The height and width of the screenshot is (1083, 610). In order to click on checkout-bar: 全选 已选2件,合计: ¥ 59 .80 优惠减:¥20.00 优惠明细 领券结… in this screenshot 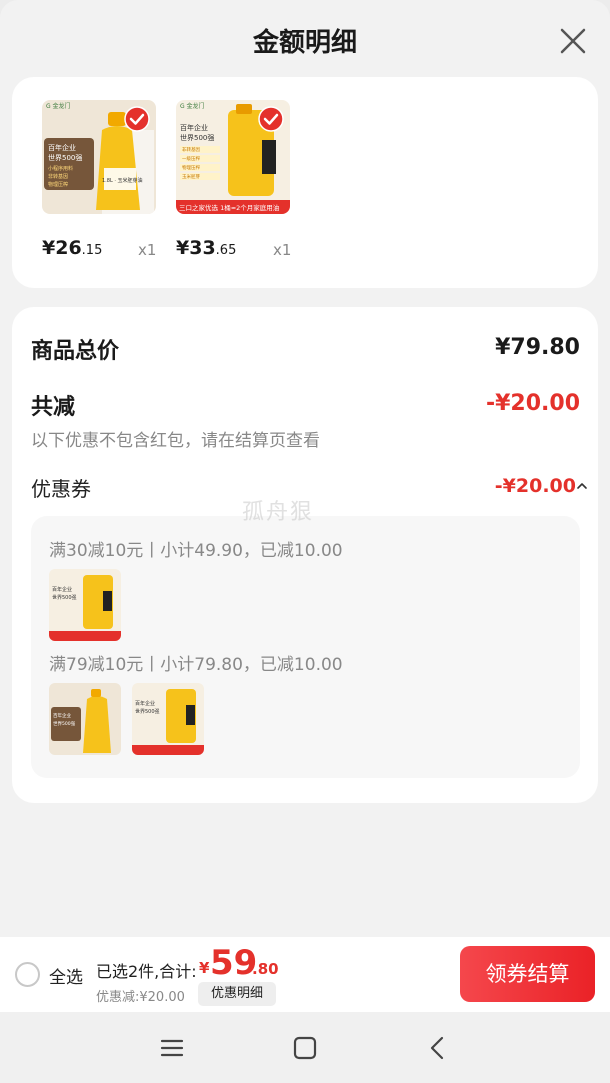, I will do `click(305, 974)`.